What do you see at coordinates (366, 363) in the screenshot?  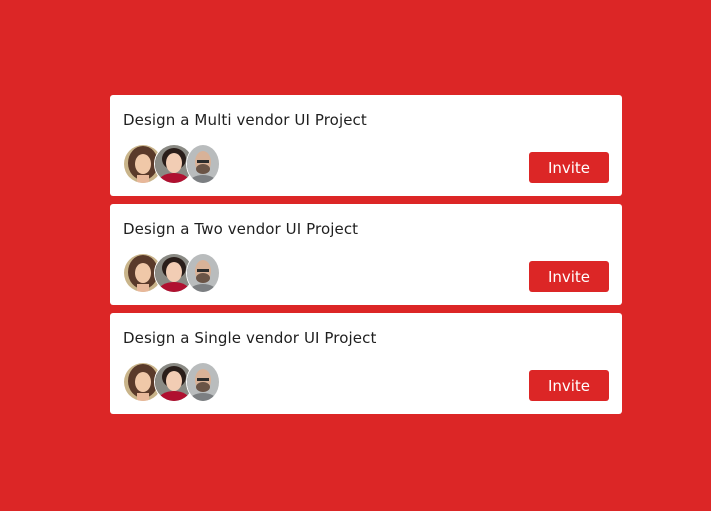 I see `project-card: Design a Single vendor UI Project Invite` at bounding box center [366, 363].